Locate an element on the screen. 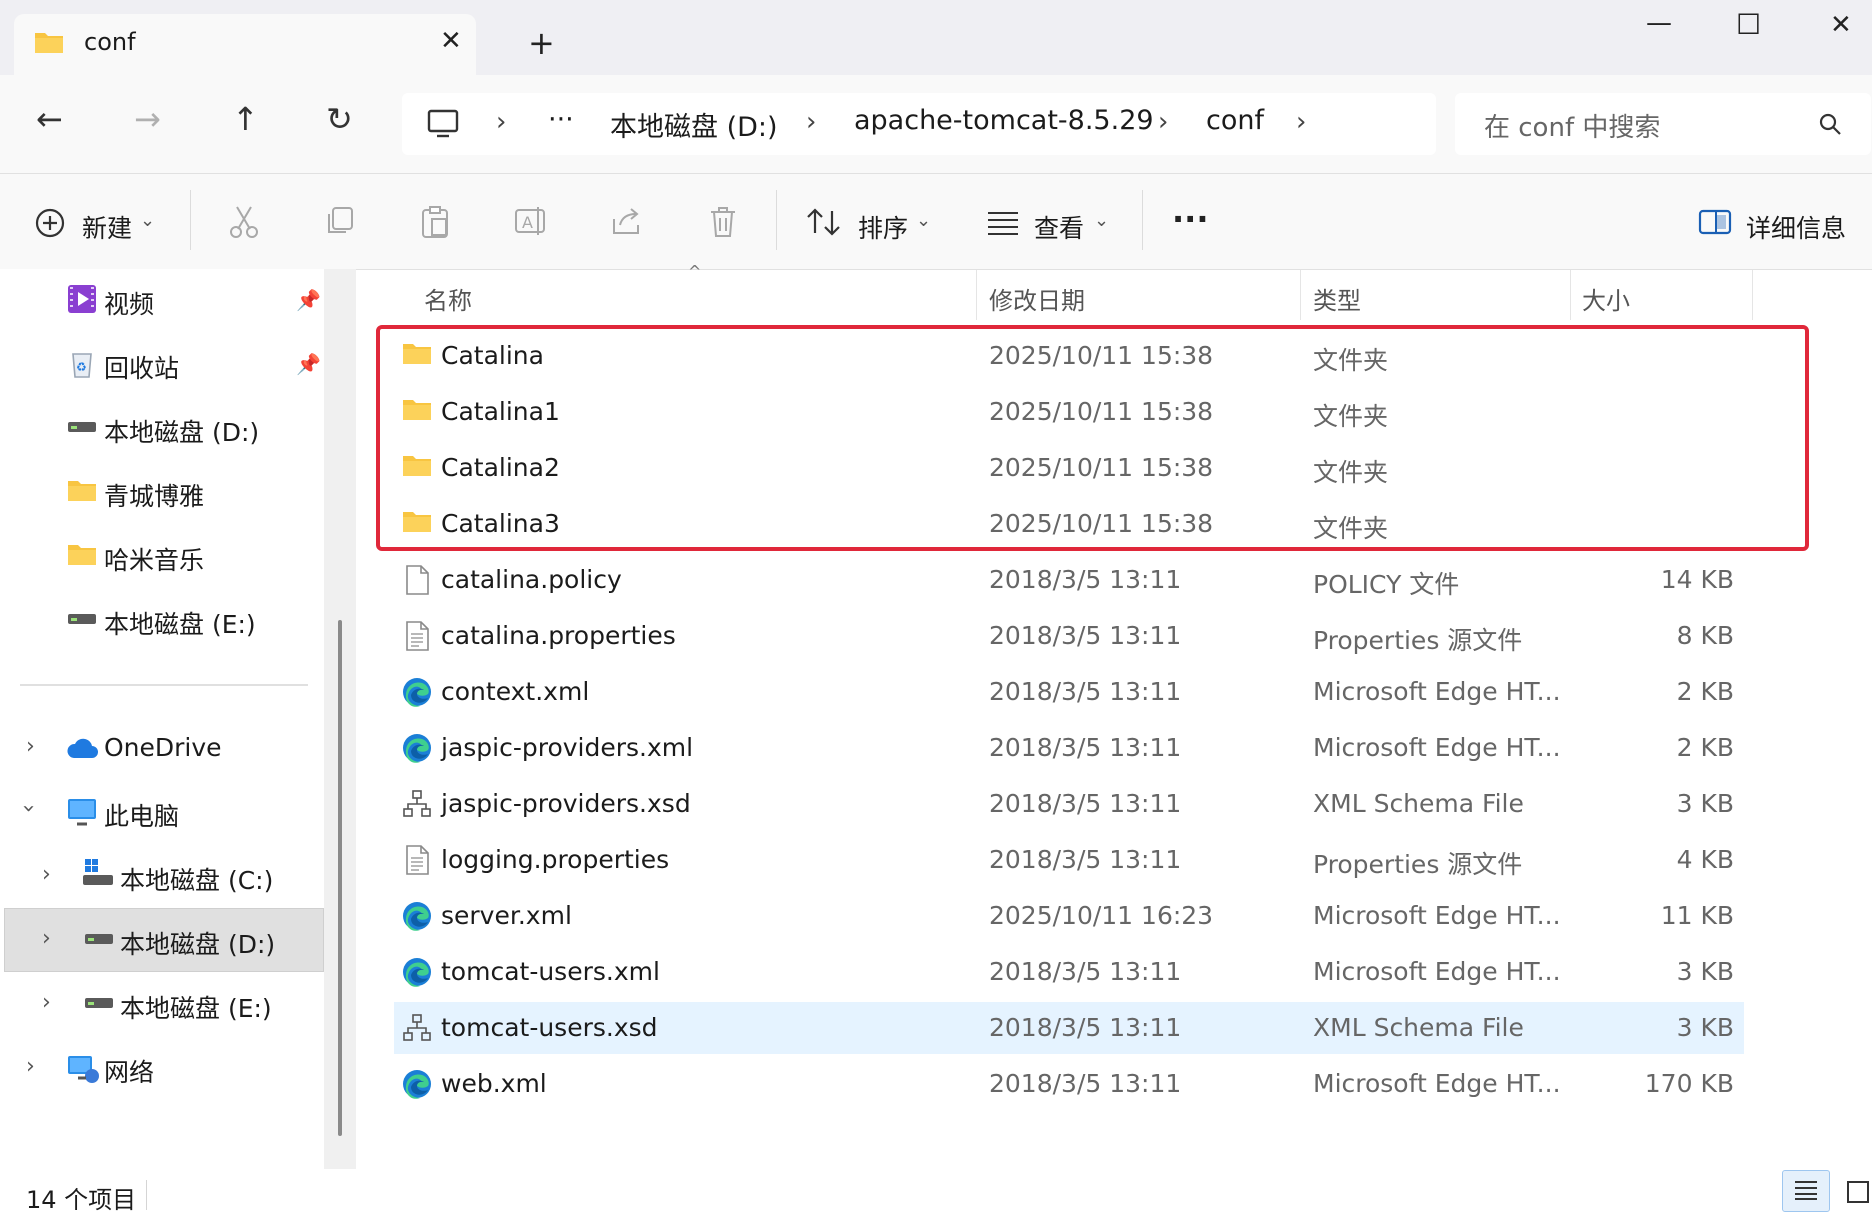 This screenshot has width=1872, height=1215. cloud-icon is located at coordinates (82, 748).